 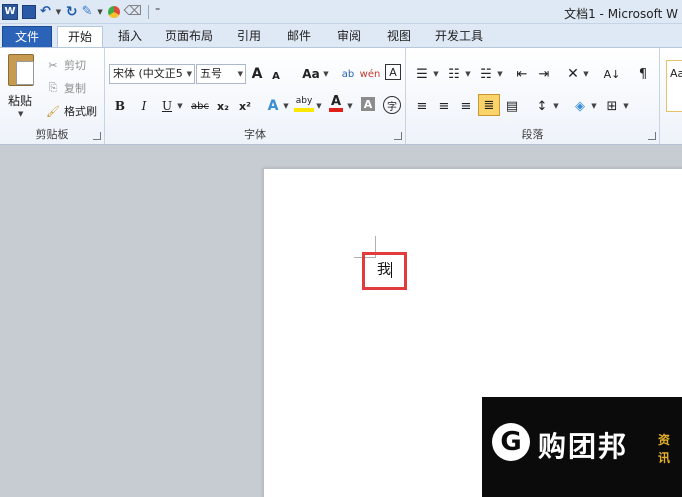 I want to click on font-name-combo: 宋体 (中文正5 ▼, so click(x=152, y=74).